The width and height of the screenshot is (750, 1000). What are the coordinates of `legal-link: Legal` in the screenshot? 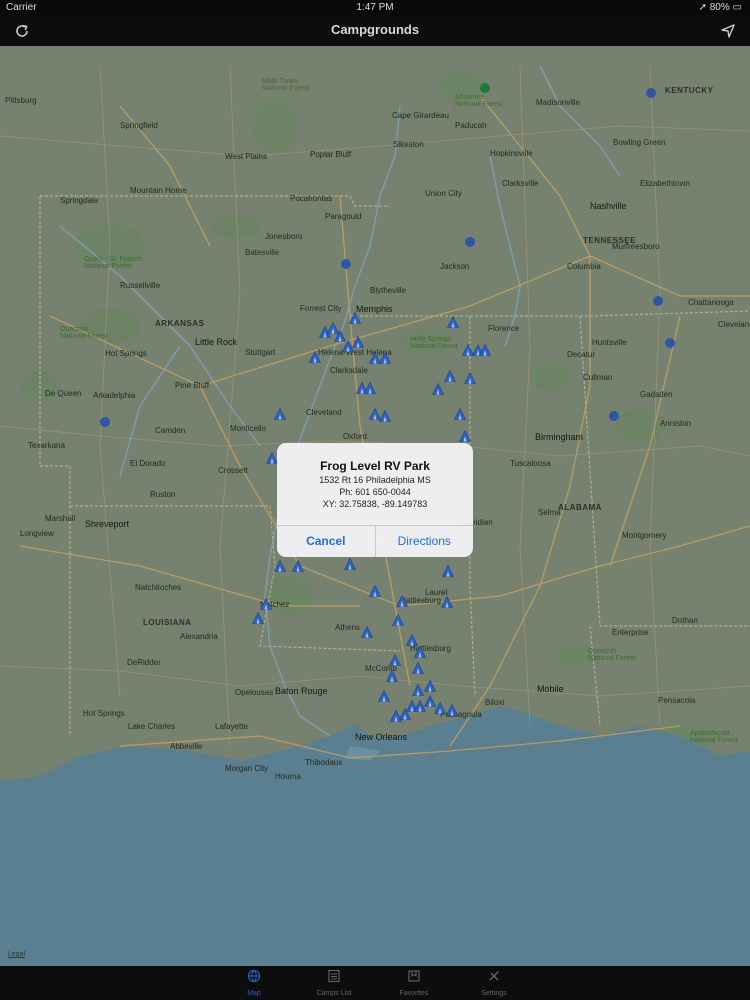 It's located at (16, 954).